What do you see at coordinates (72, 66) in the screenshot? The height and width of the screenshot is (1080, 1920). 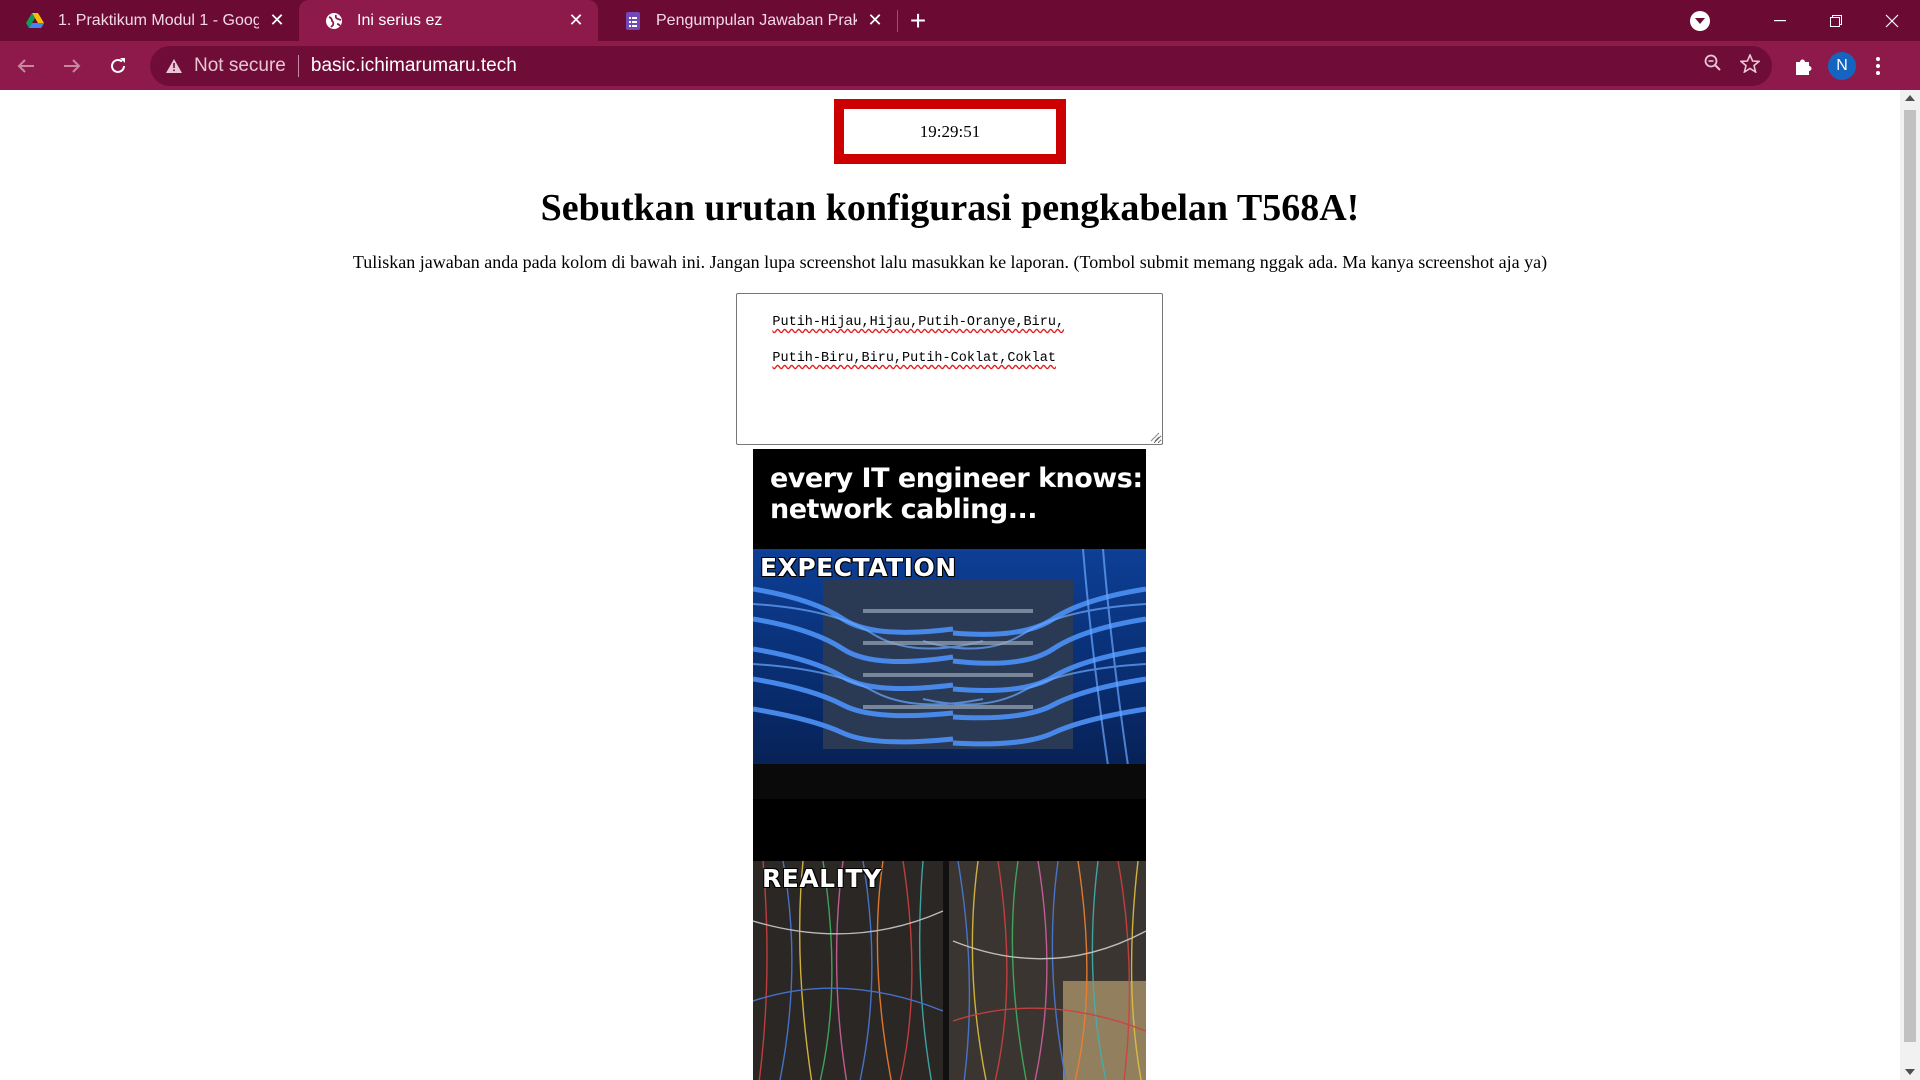 I see `forward-icon` at bounding box center [72, 66].